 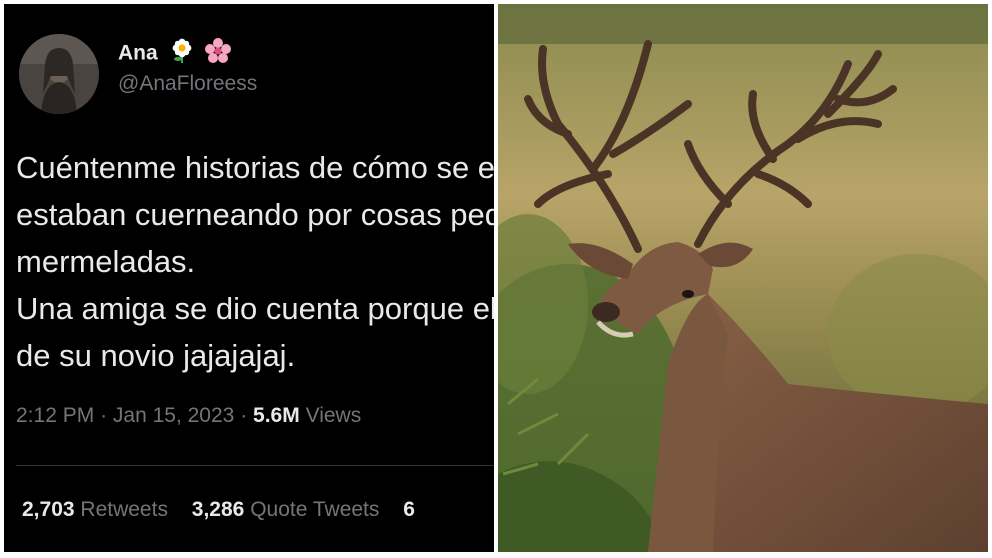 What do you see at coordinates (138, 53) in the screenshot?
I see `display-name-text: Ana` at bounding box center [138, 53].